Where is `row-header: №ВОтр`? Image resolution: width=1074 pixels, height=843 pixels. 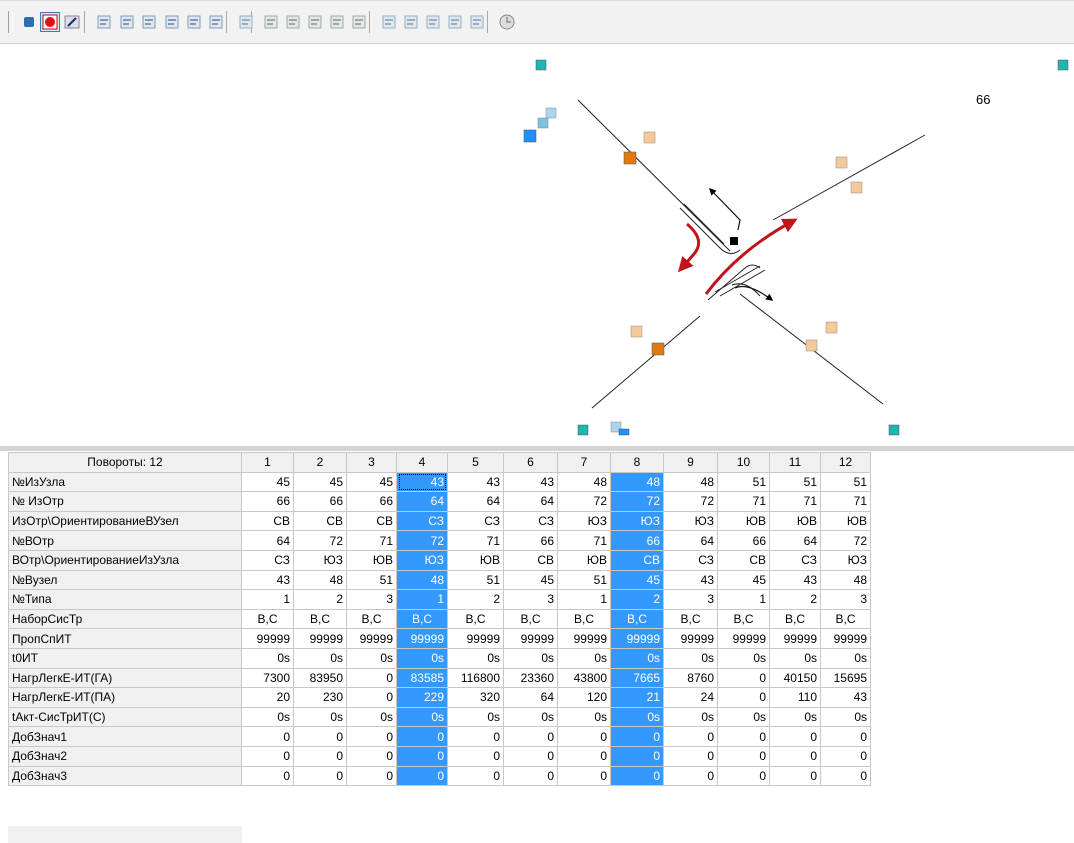 row-header: №ВОтр is located at coordinates (125, 540).